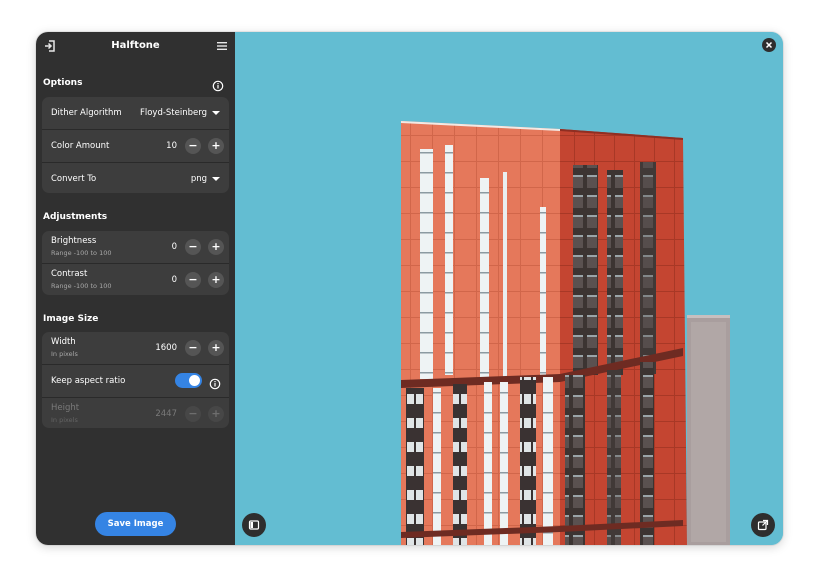 The width and height of the screenshot is (819, 584). Describe the element at coordinates (86, 113) in the screenshot. I see `dither-algorithm-label: Dither Algorithm` at that location.